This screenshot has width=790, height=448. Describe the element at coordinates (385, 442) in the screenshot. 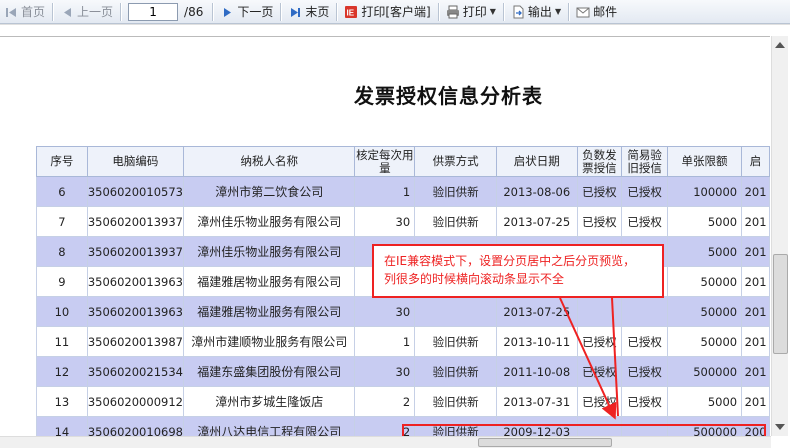

I see `horizontal-scrollbar` at that location.